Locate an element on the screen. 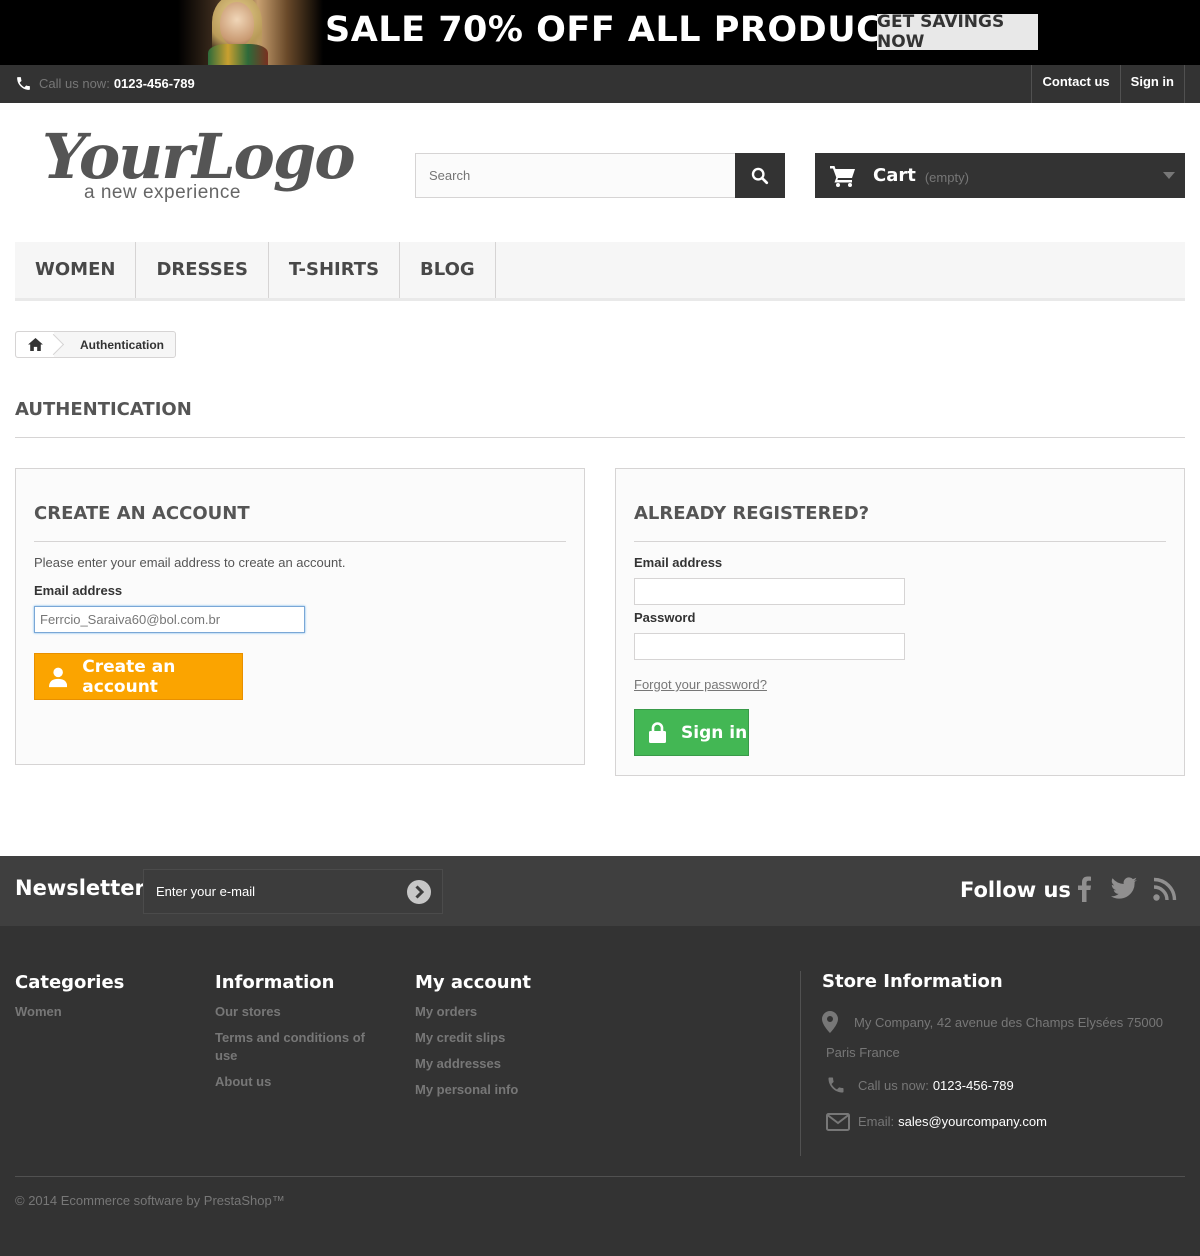 The image size is (1200, 1256). chevron-down-icon is located at coordinates (1169, 175).